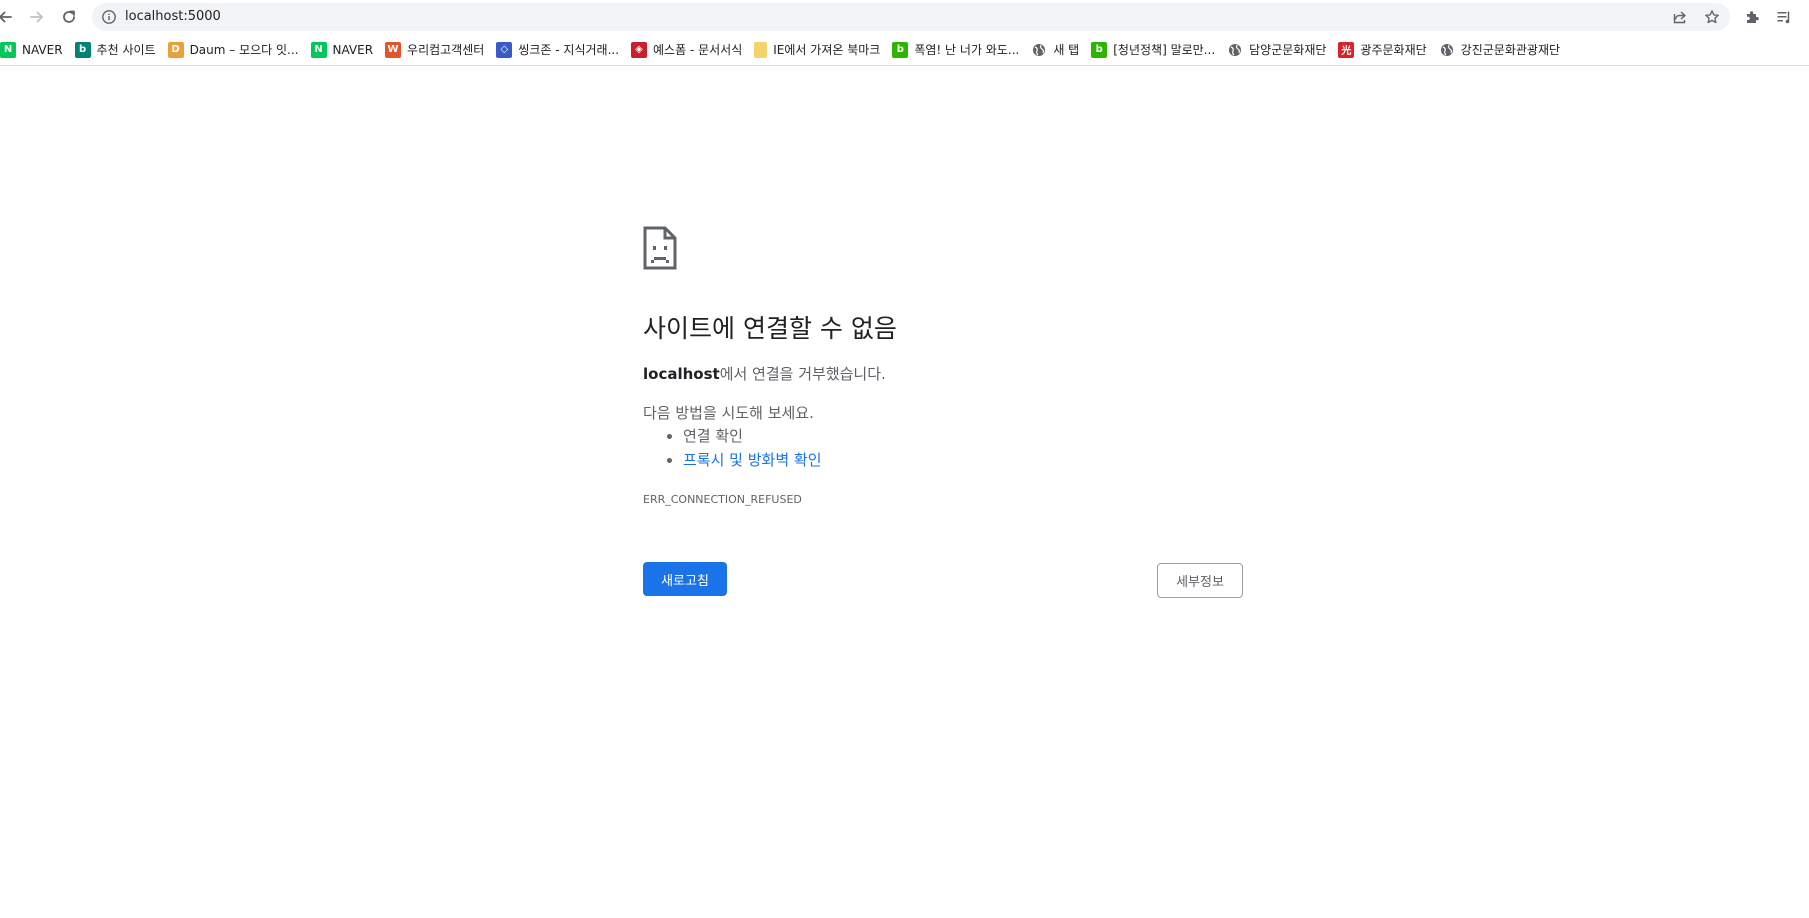  Describe the element at coordinates (109, 17) in the screenshot. I see `info-icon` at that location.